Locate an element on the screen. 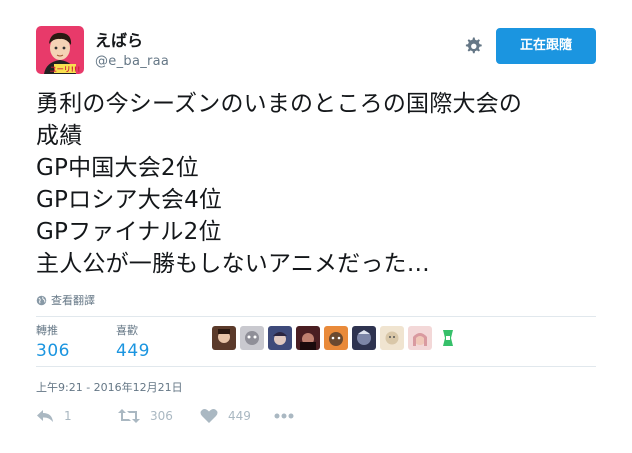 Image resolution: width=632 pixels, height=453 pixels. retweet-count: 306 is located at coordinates (161, 416).